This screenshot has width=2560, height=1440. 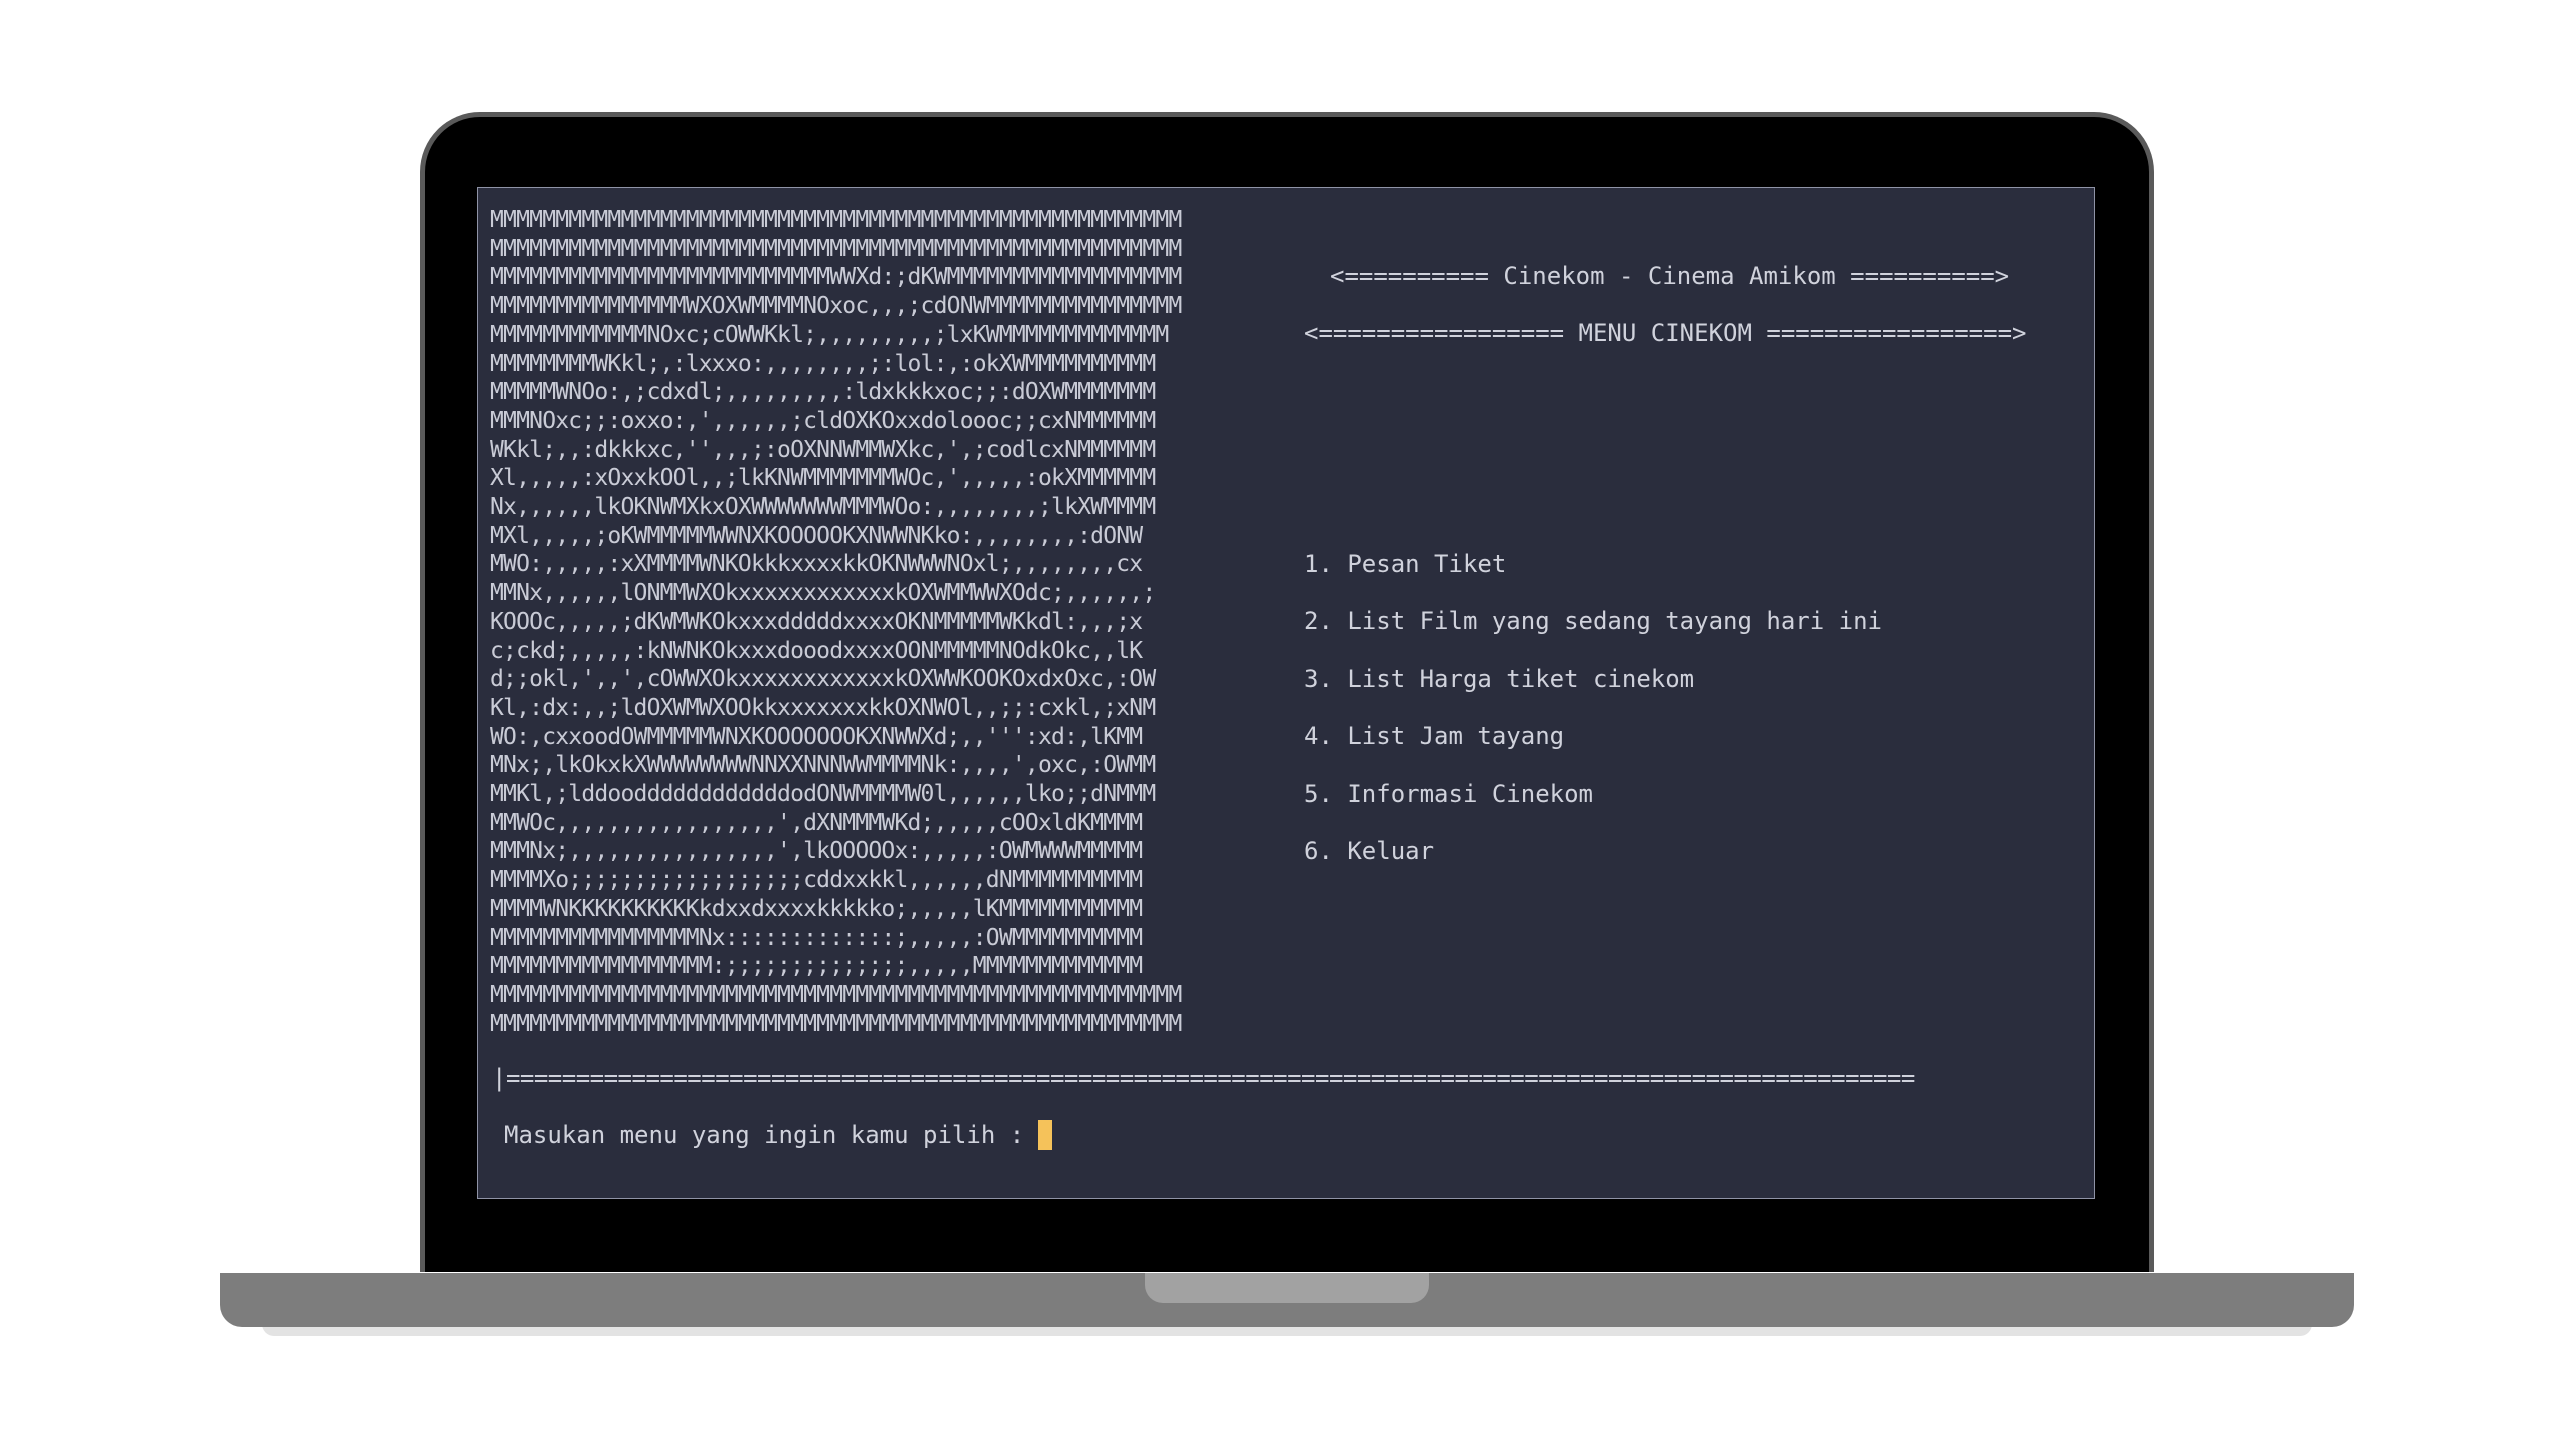 I want to click on menu-option-jam-tayang: 4. List Jam tayang, so click(x=1434, y=736).